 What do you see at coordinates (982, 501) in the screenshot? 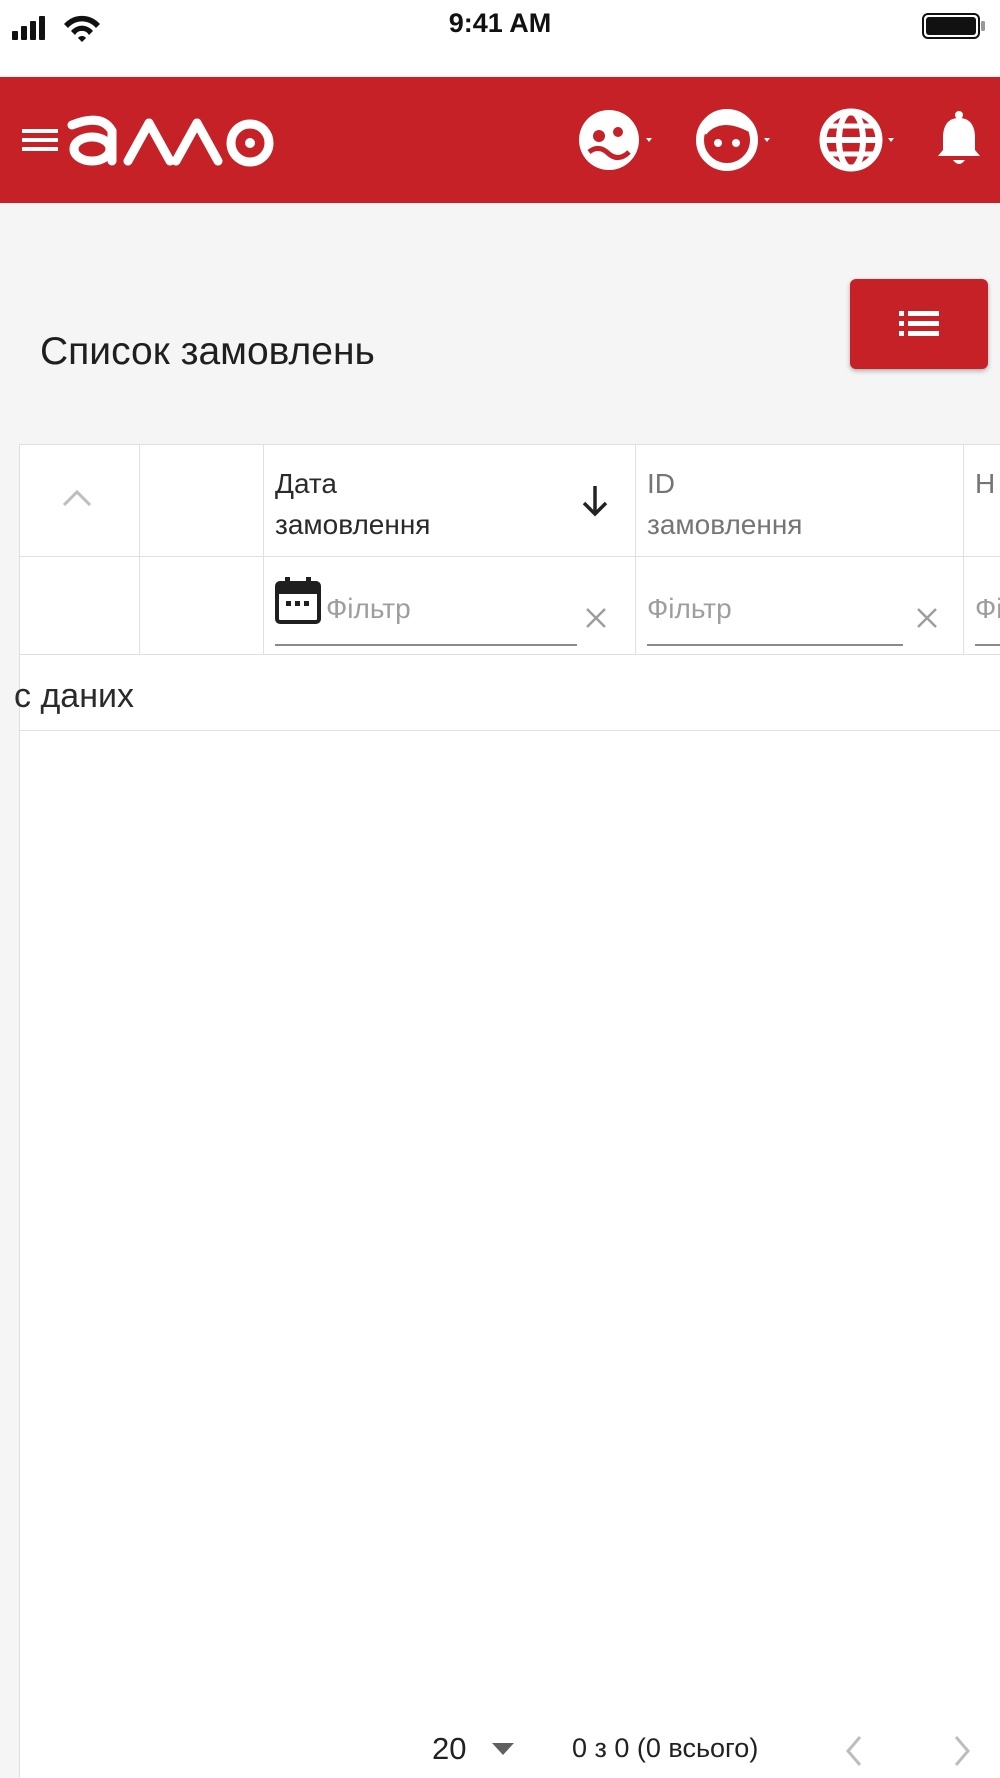
I see `third-column-header: Н` at bounding box center [982, 501].